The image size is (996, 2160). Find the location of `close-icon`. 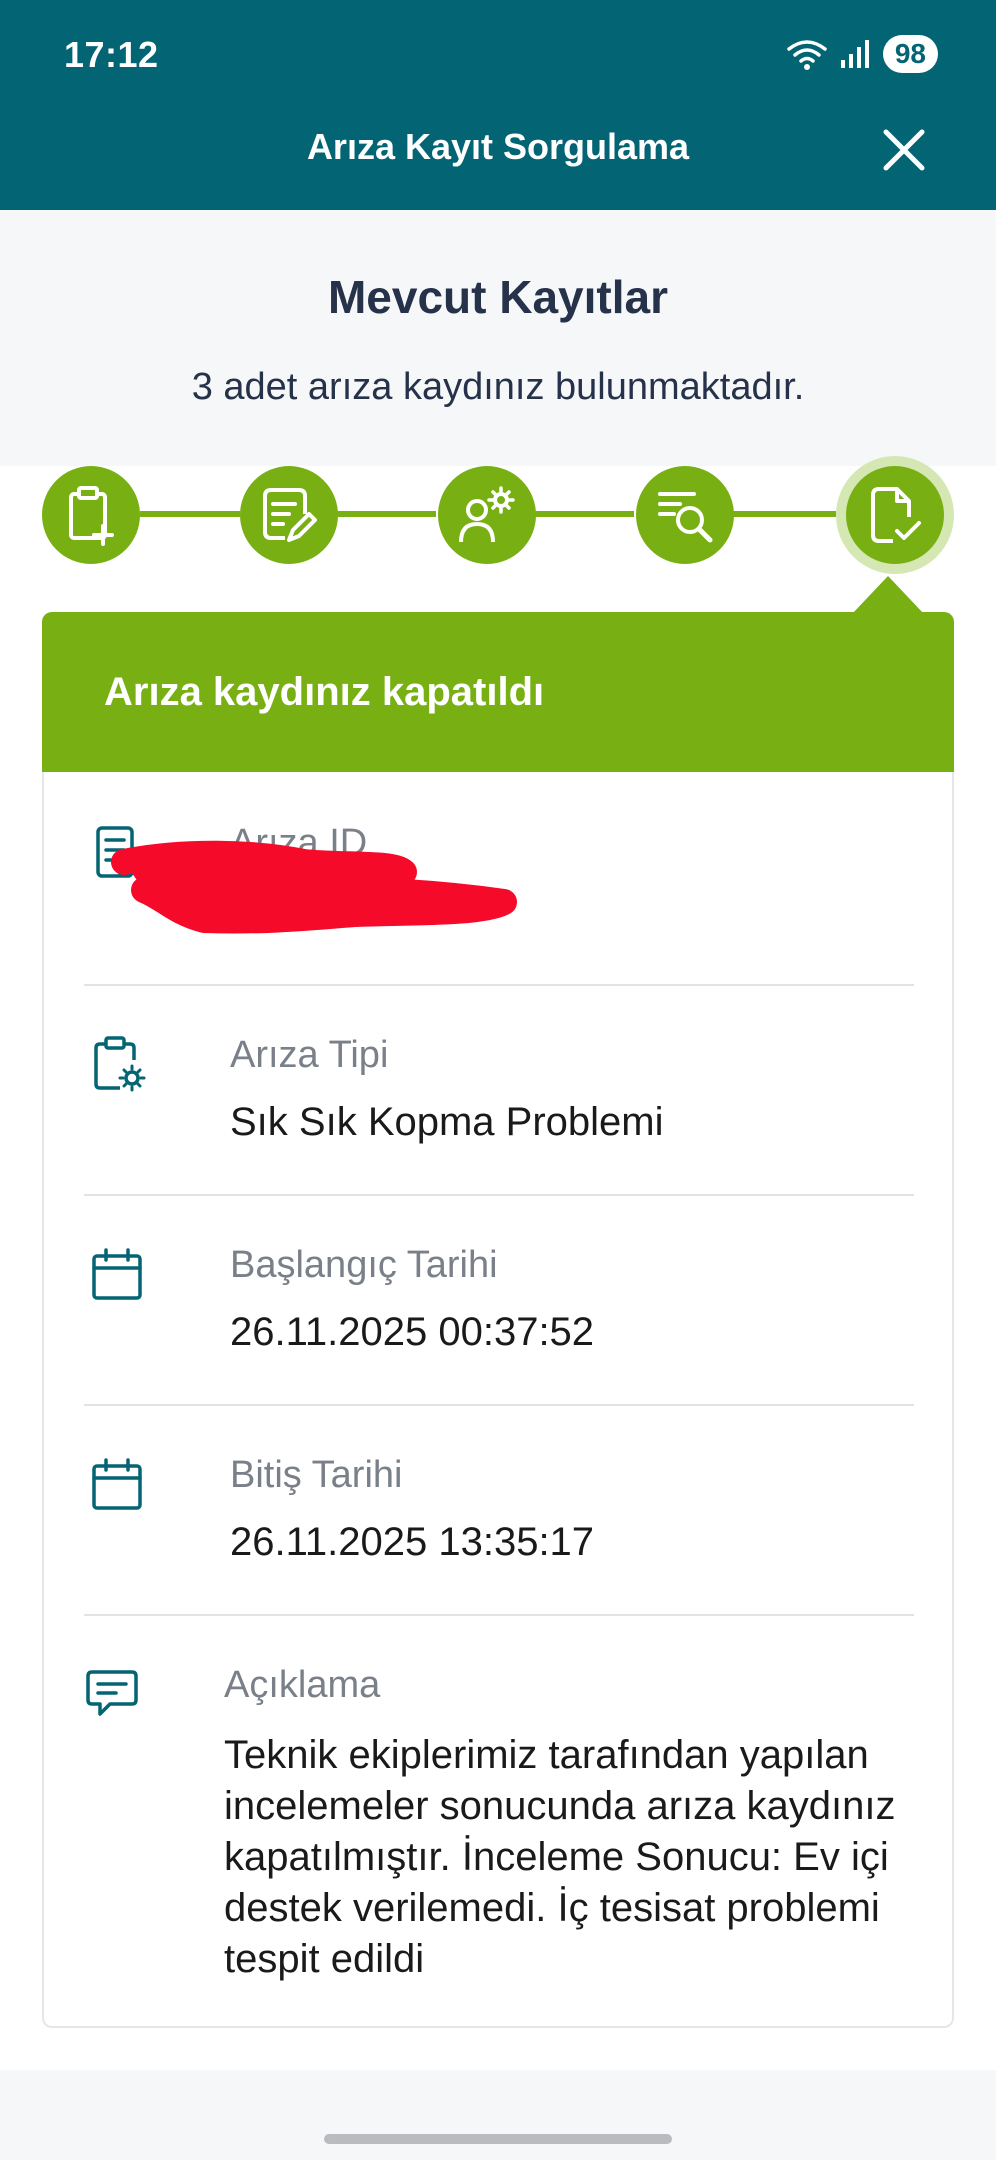

close-icon is located at coordinates (904, 150).